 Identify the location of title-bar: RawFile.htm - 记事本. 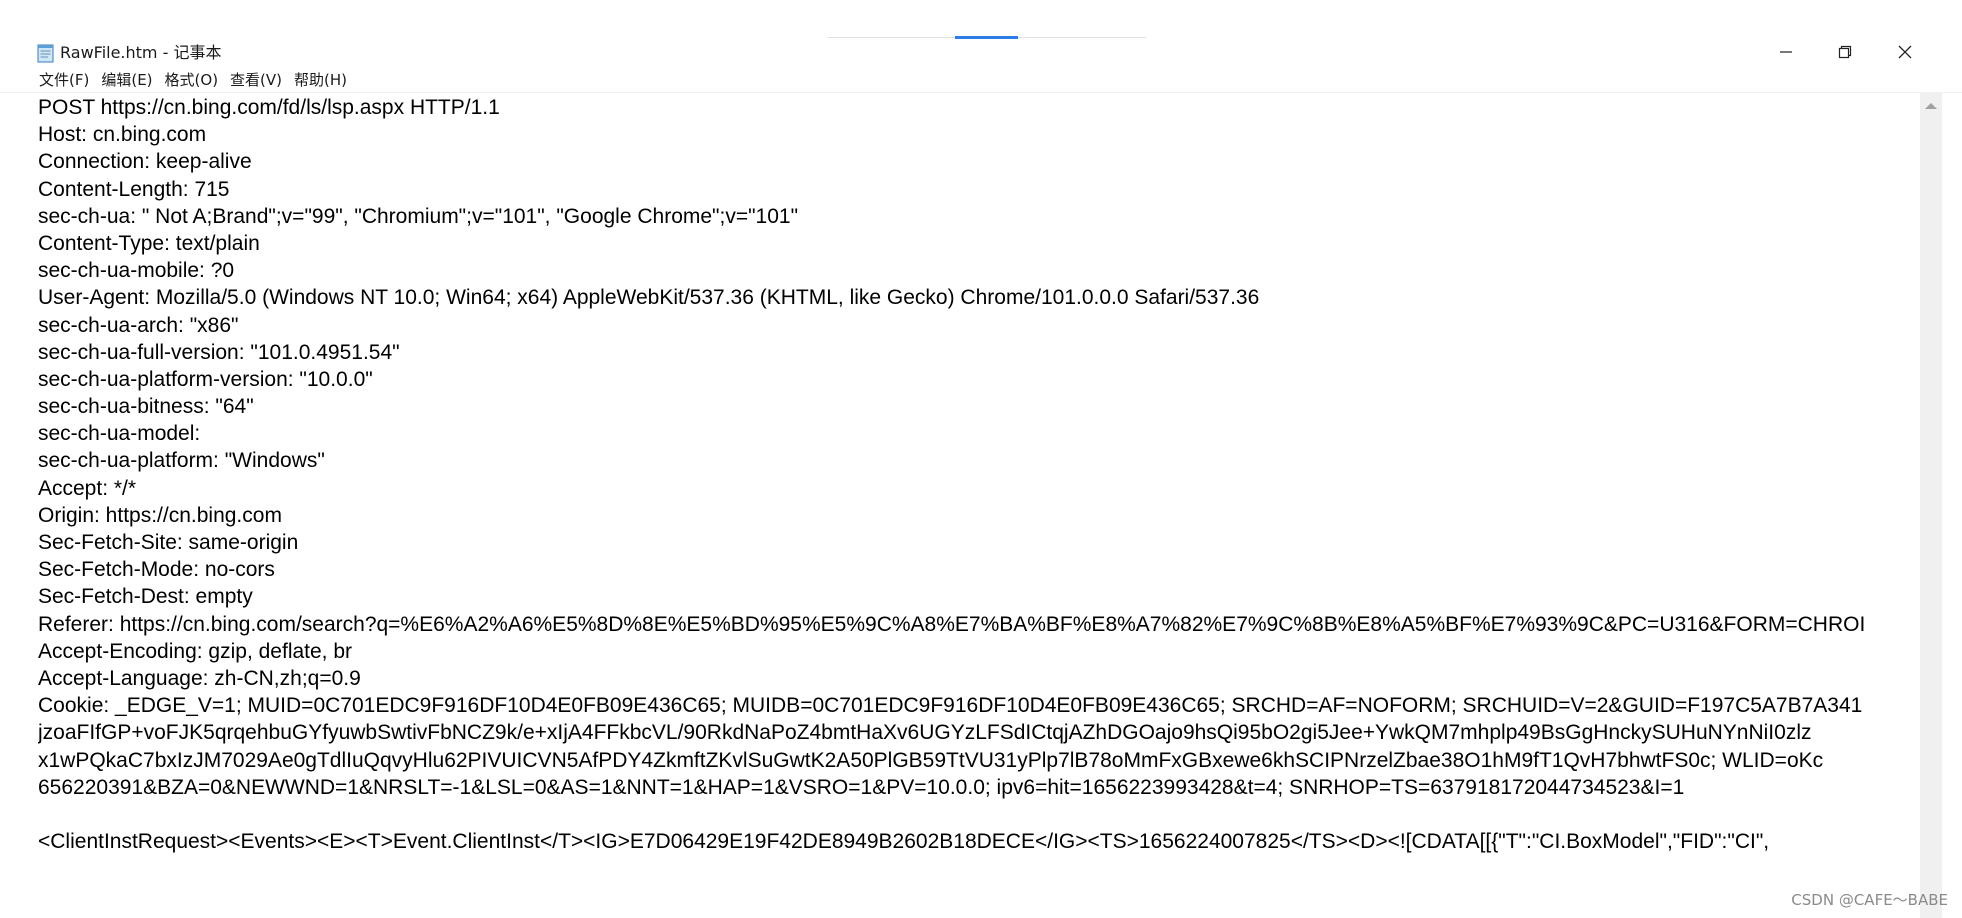
(981, 33).